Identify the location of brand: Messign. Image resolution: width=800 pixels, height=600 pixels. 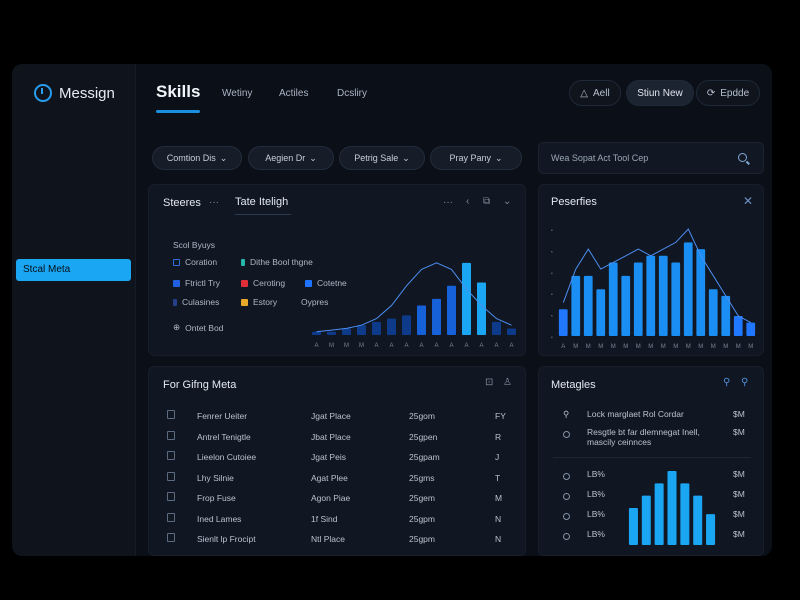
(74, 93).